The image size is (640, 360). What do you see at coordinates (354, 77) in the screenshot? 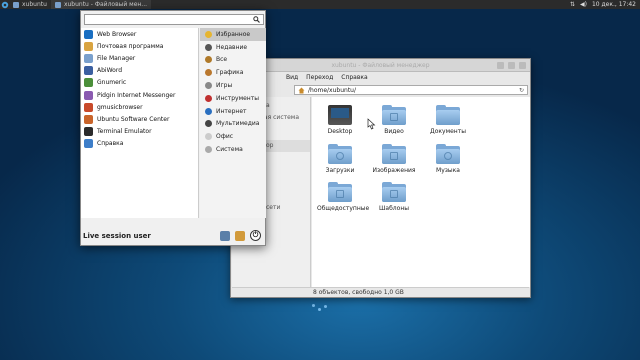
I see `menu-help: Справка` at bounding box center [354, 77].